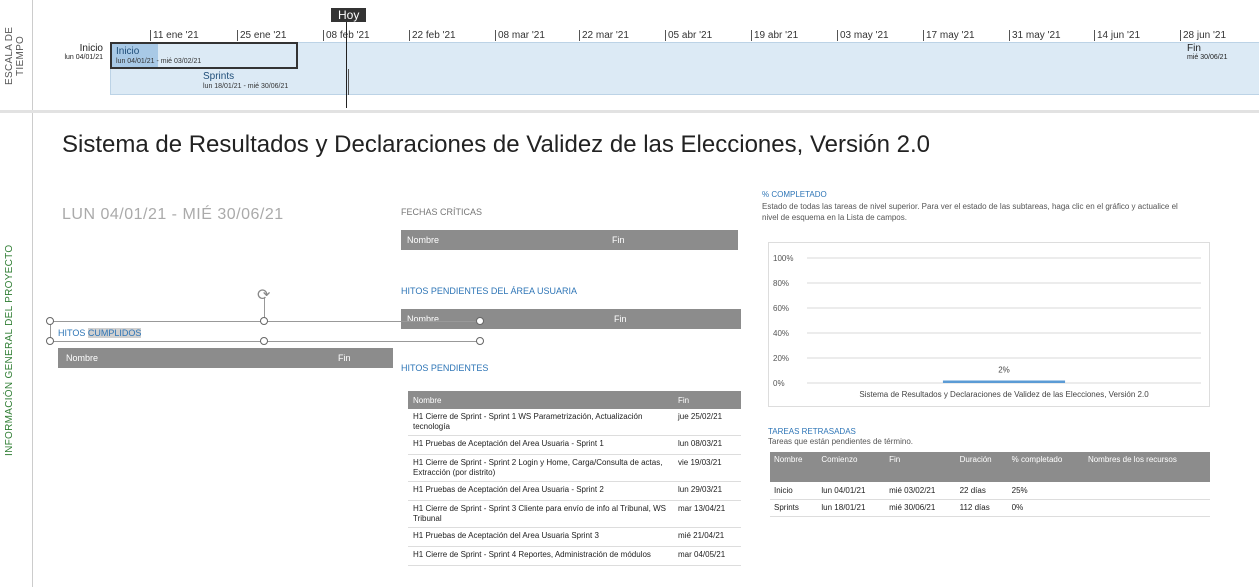 This screenshot has width=1259, height=587. I want to click on timeline-tick: 25 ene '21, so click(261, 35).